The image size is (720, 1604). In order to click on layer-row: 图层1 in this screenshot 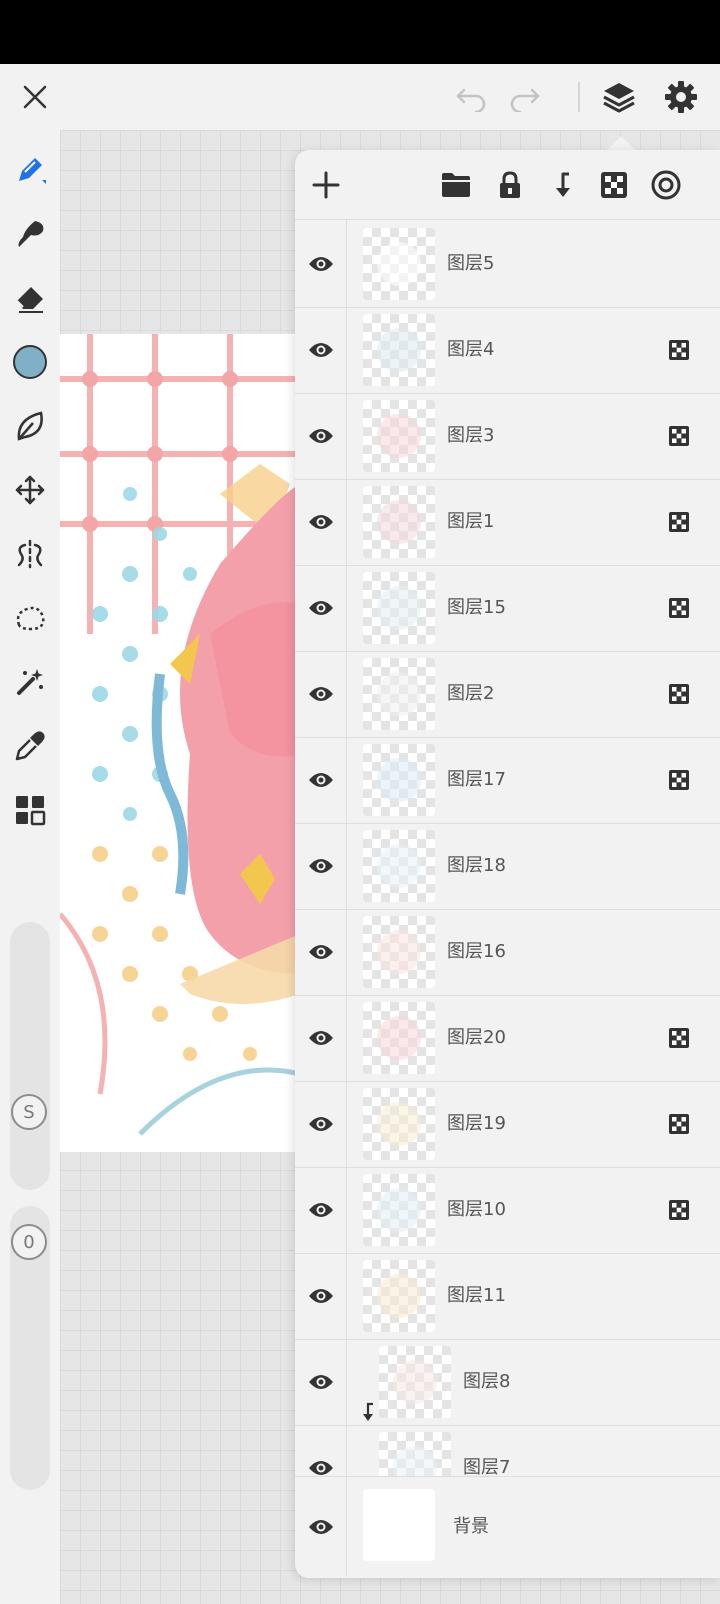, I will do `click(507, 522)`.